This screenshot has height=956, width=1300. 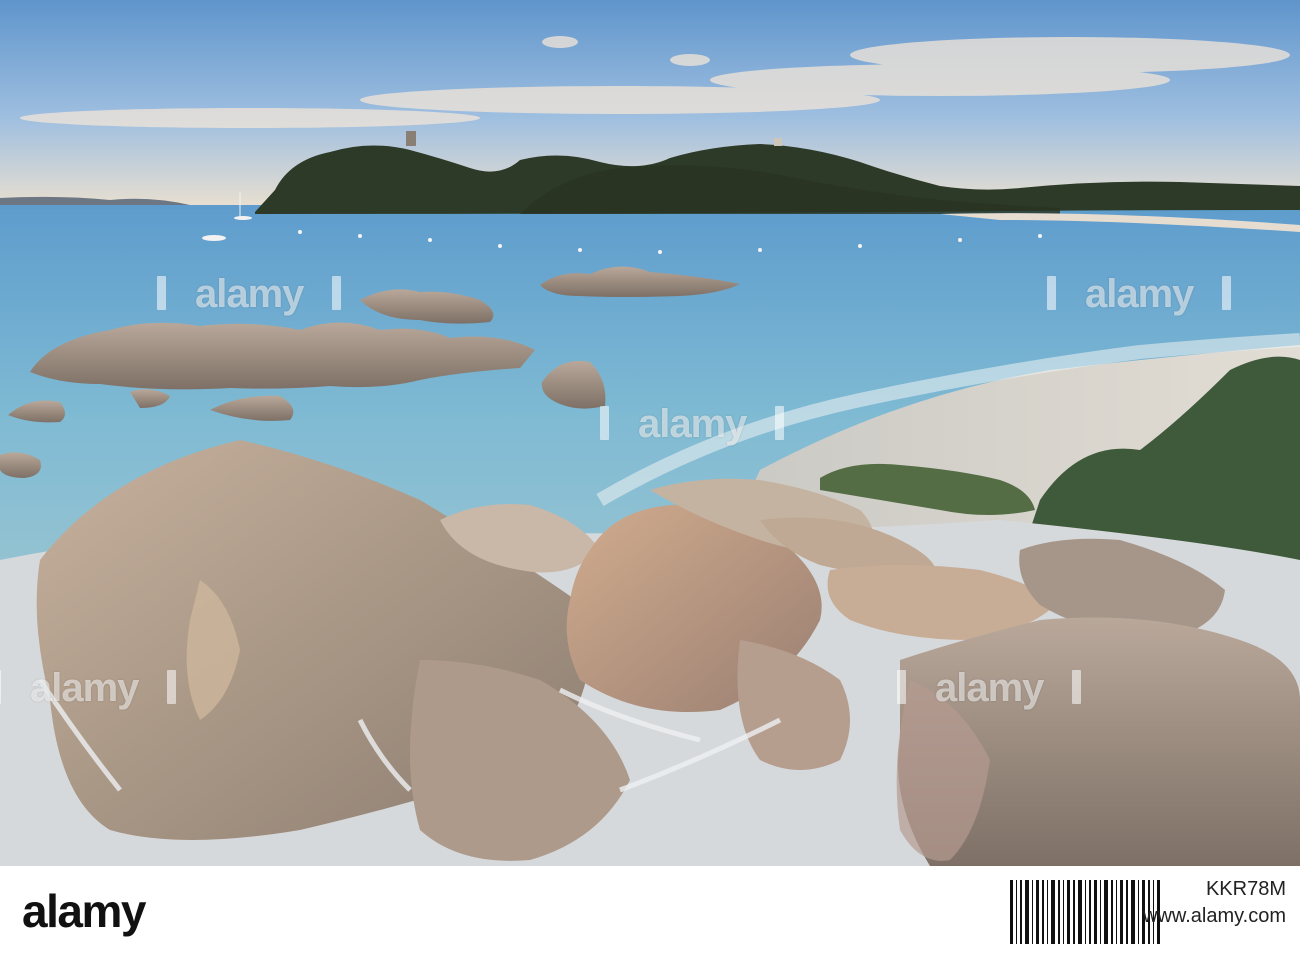 What do you see at coordinates (778, 142) in the screenshot?
I see `lighthouse` at bounding box center [778, 142].